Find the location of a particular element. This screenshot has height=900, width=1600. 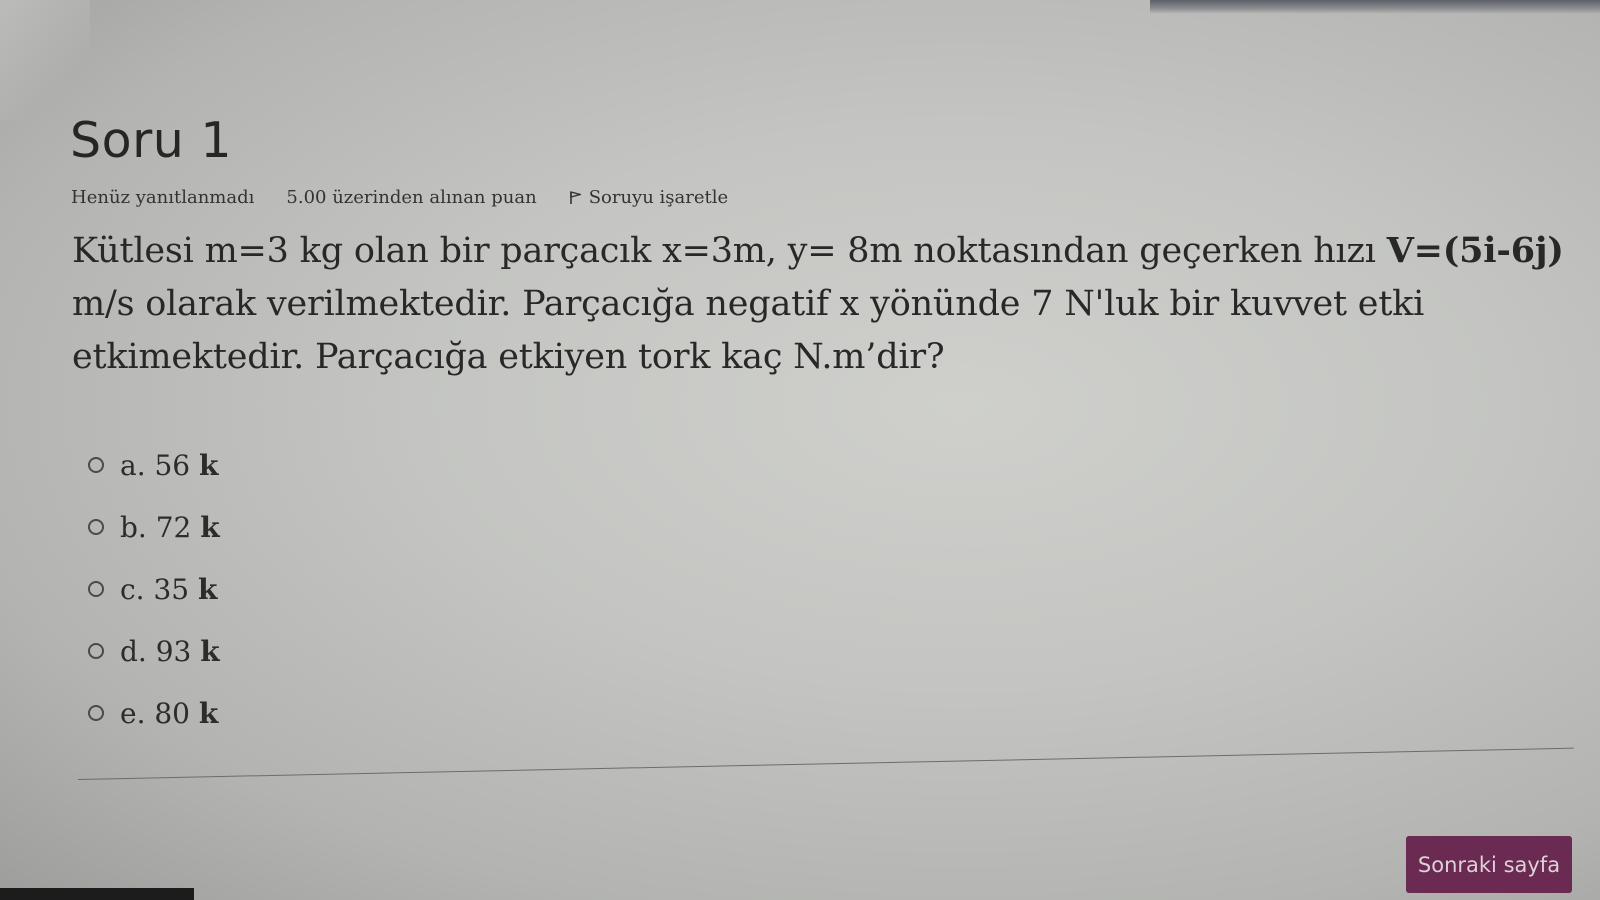

answer-unit-b: k is located at coordinates (210, 527).